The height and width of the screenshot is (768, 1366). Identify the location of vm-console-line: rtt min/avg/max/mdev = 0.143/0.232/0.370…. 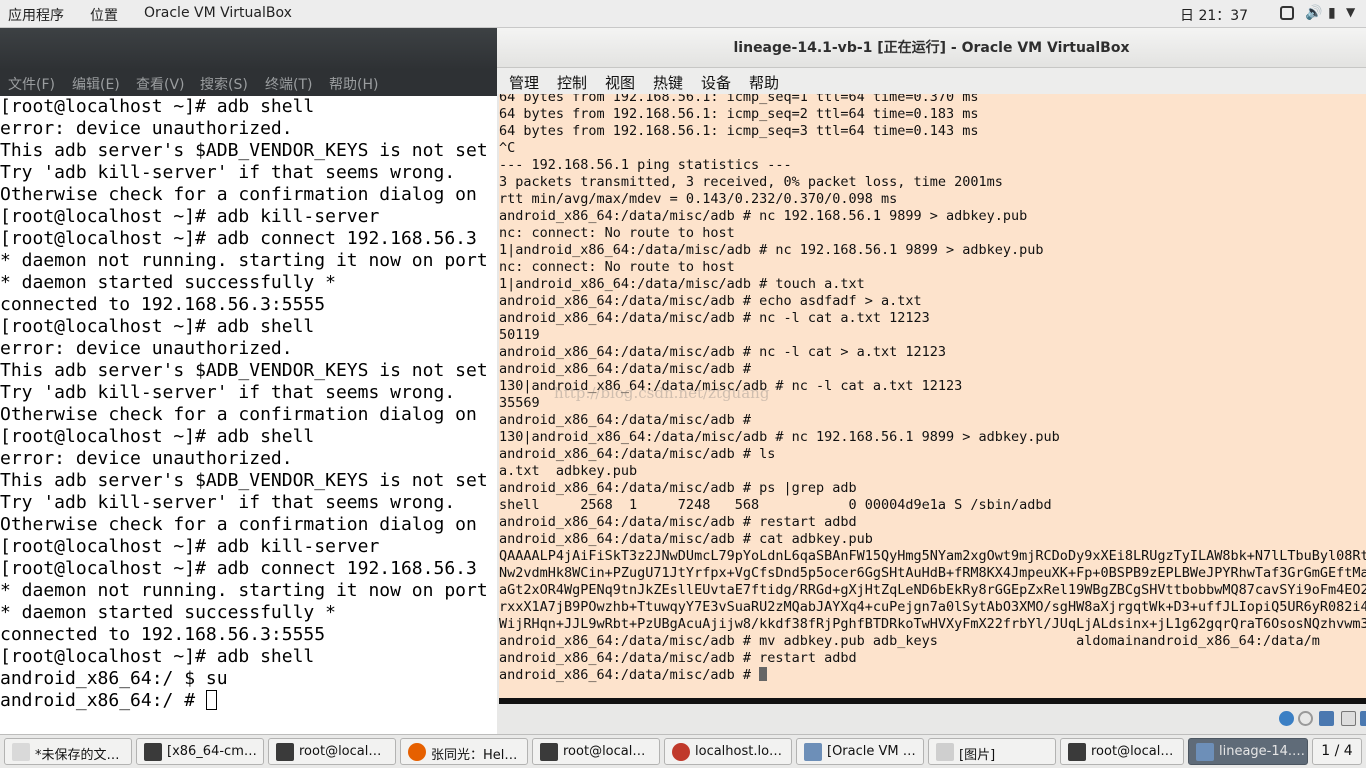
(698, 199).